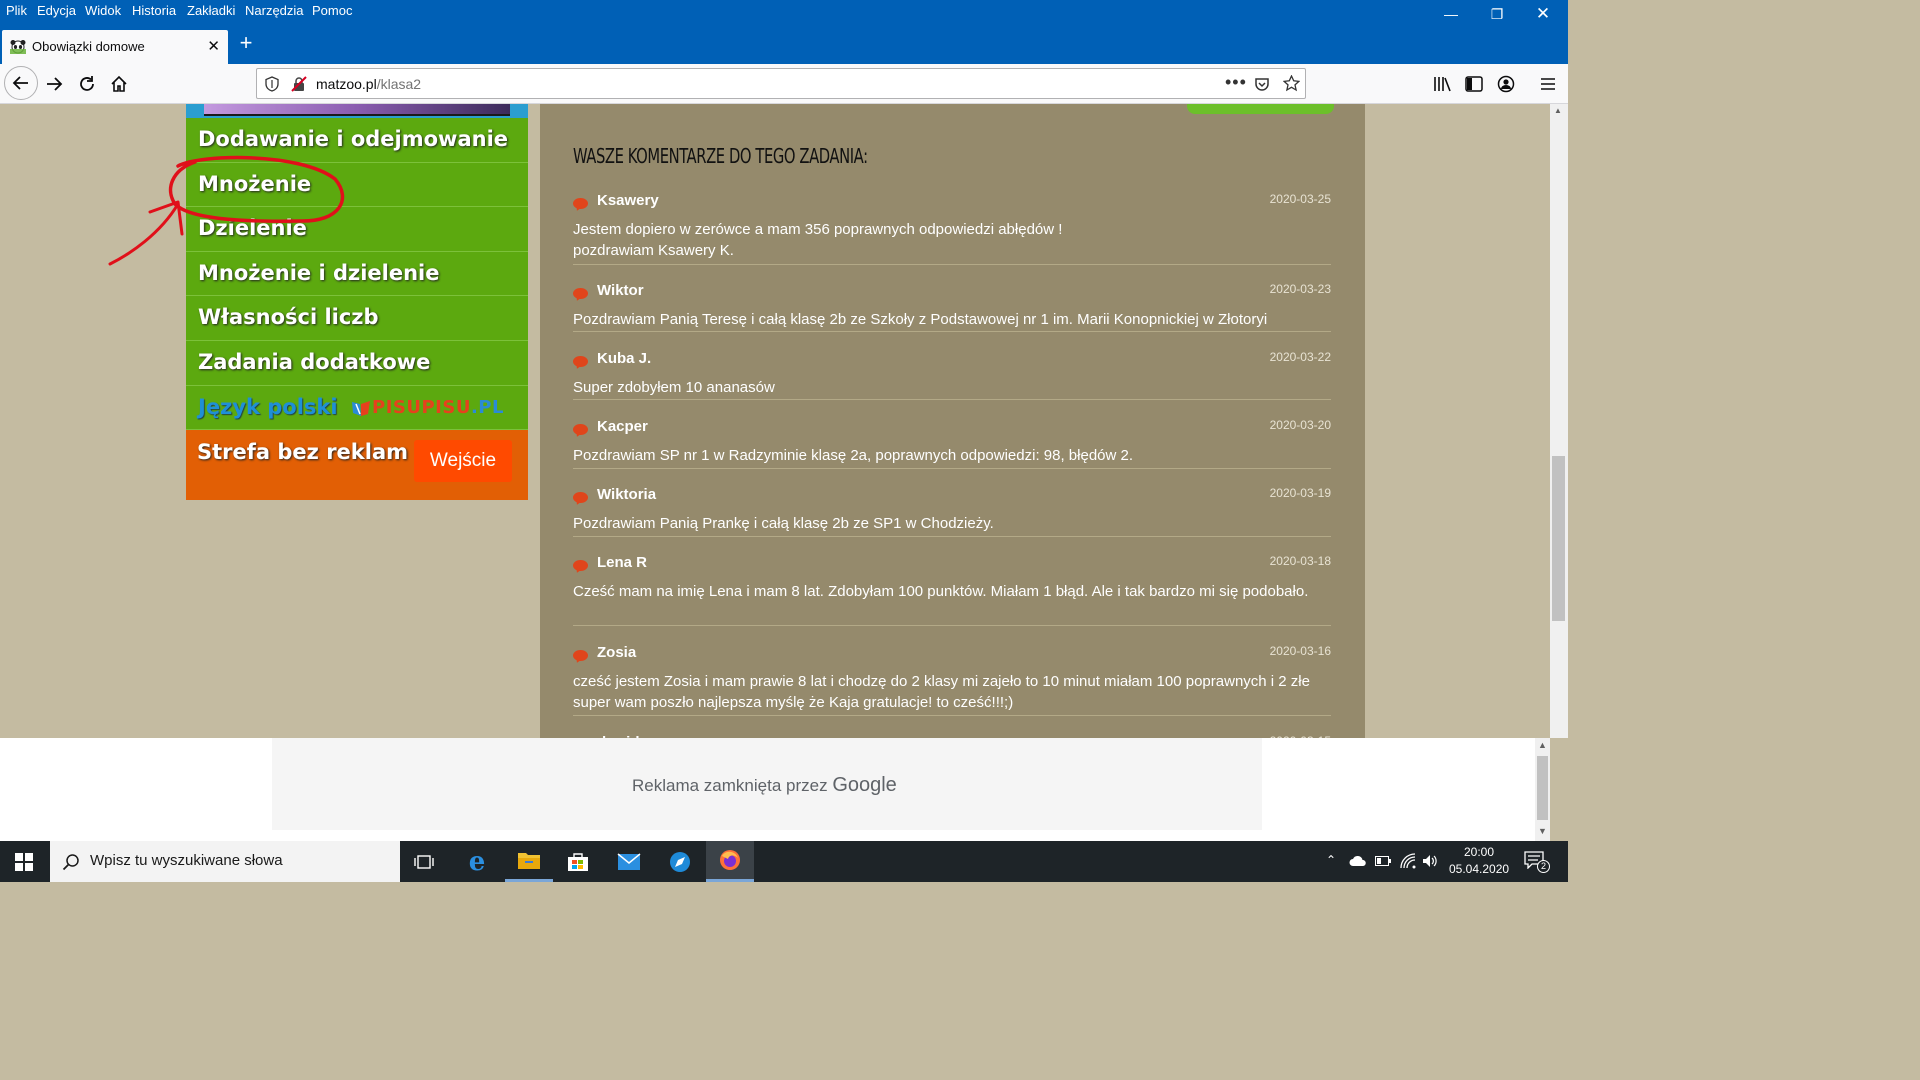  I want to click on ad-scrollbar-thumb, so click(1542, 788).